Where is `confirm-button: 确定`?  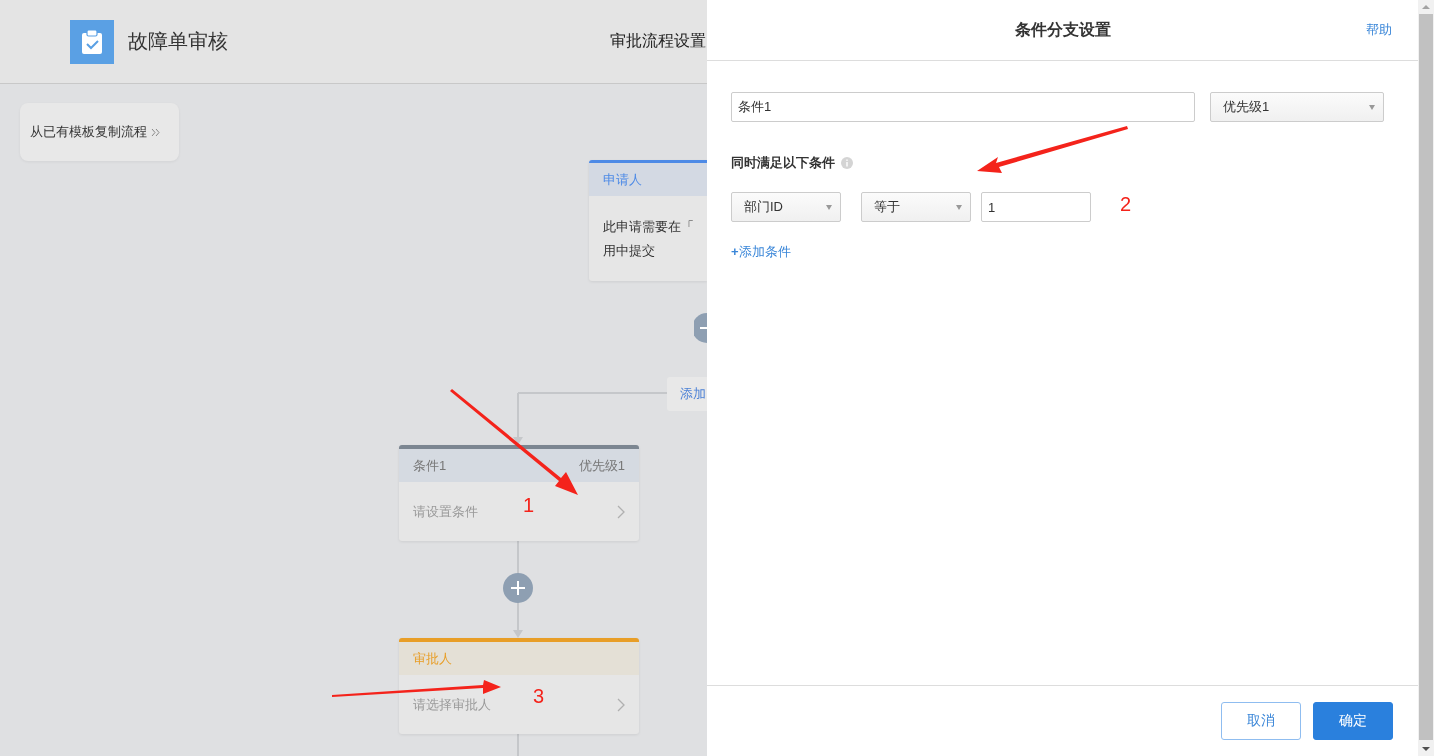 confirm-button: 确定 is located at coordinates (1353, 721).